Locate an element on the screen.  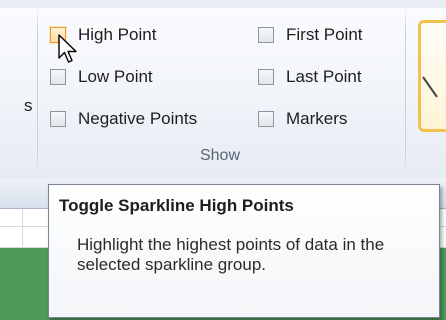
negative-points-checkbox is located at coordinates (58, 119).